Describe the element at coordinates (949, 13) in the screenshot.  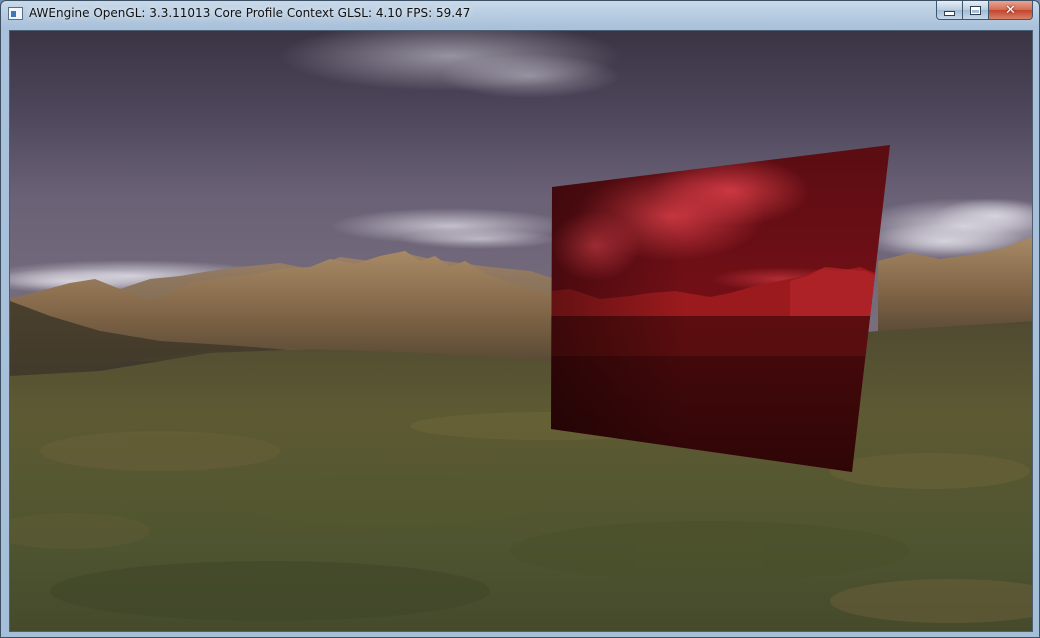
I see `minimize-icon` at that location.